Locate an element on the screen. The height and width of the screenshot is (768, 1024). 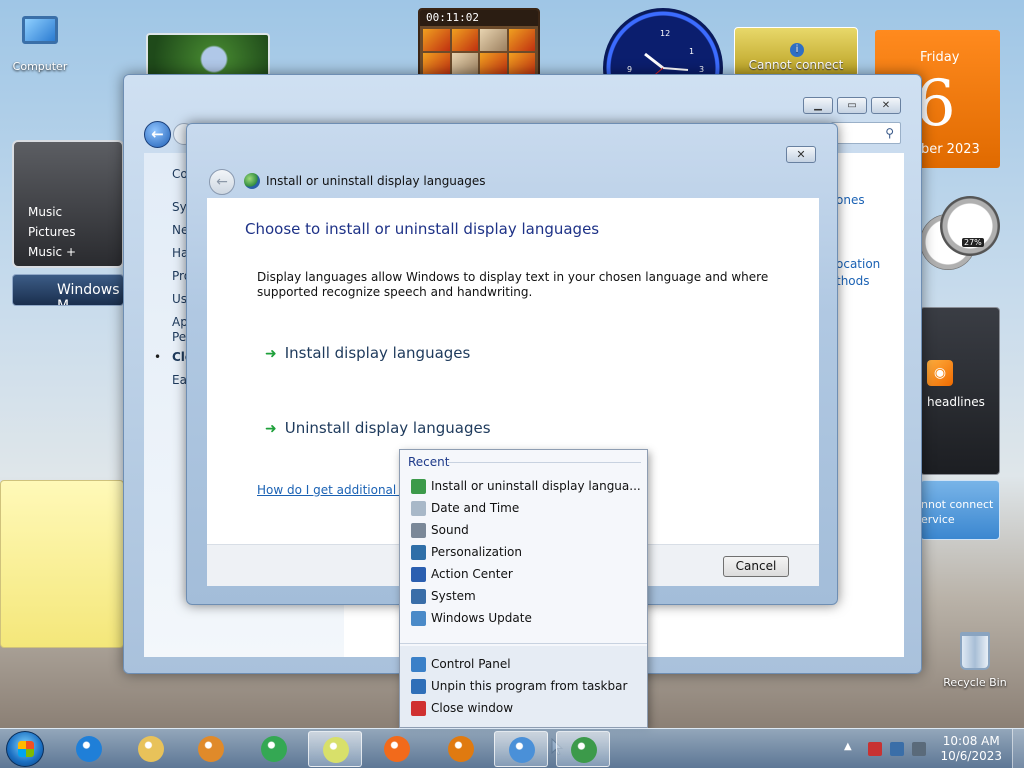
media-center-gadget: Music Pictures Music + Pictures is located at coordinates (68, 204).